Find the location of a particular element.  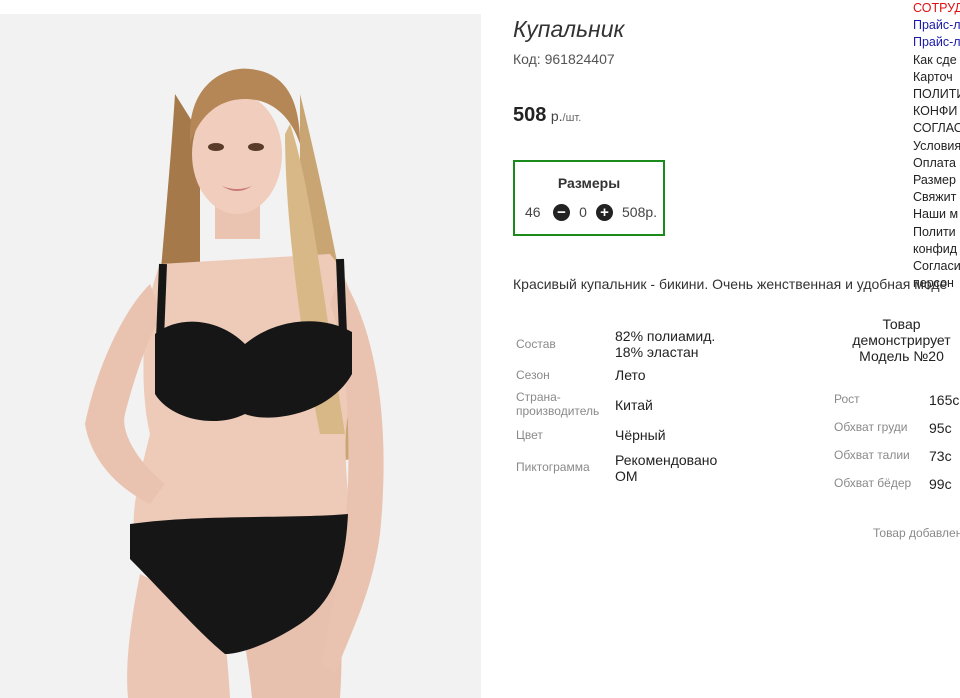

spec-label: Состав is located at coordinates (536, 344).